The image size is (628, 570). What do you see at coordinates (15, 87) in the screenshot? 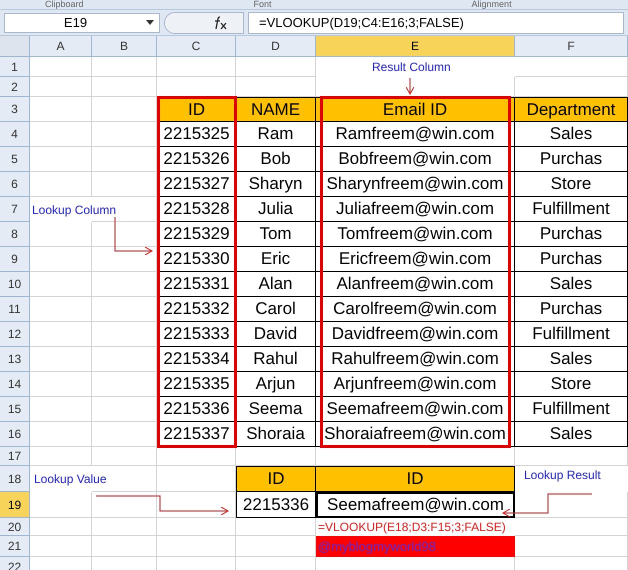
I see `row-header: 2` at bounding box center [15, 87].